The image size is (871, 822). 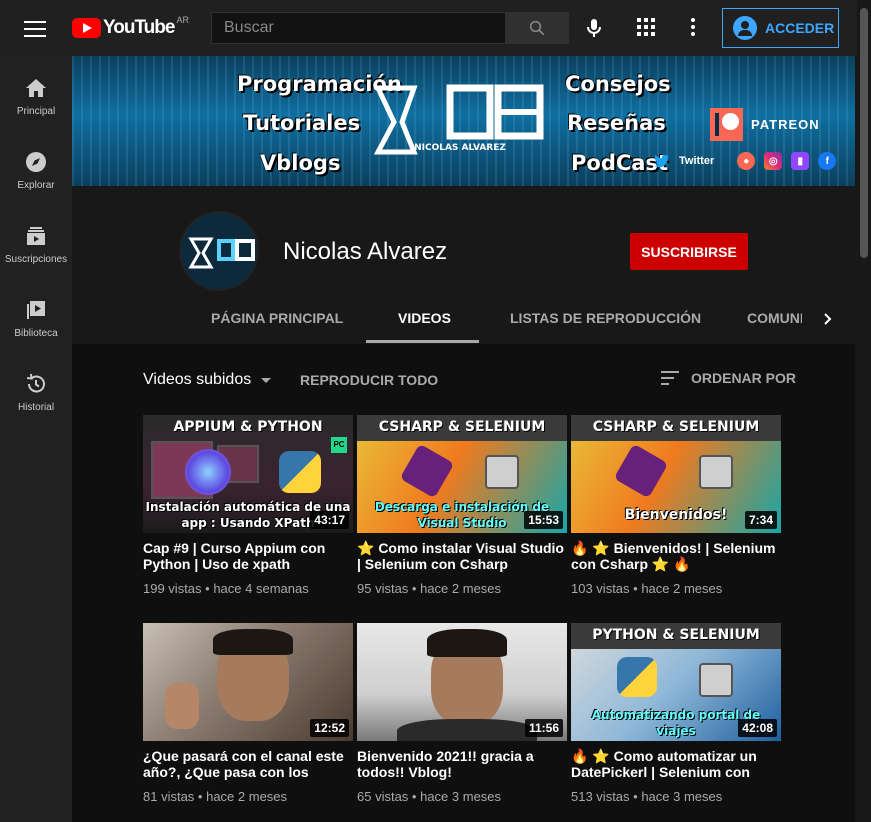 What do you see at coordinates (197, 379) in the screenshot?
I see `uploads-label: Videos subidos` at bounding box center [197, 379].